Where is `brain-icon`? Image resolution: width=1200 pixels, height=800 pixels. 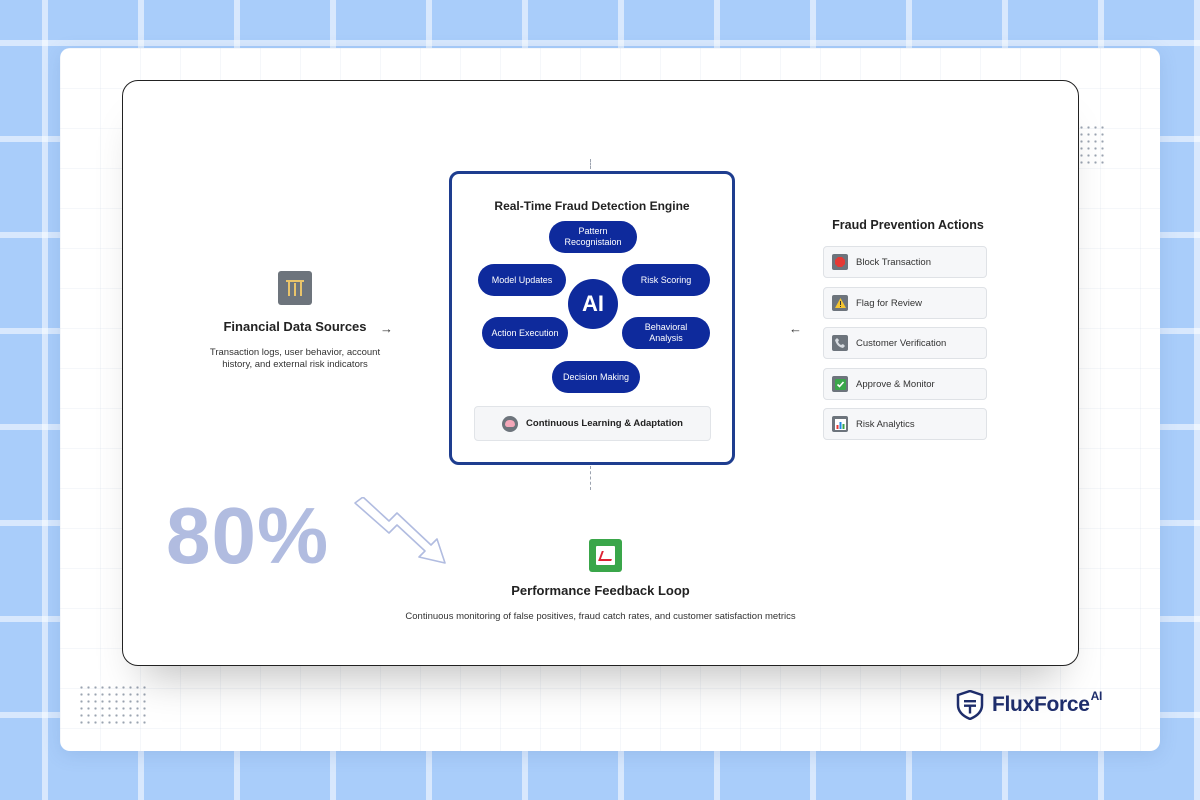
brain-icon is located at coordinates (510, 423).